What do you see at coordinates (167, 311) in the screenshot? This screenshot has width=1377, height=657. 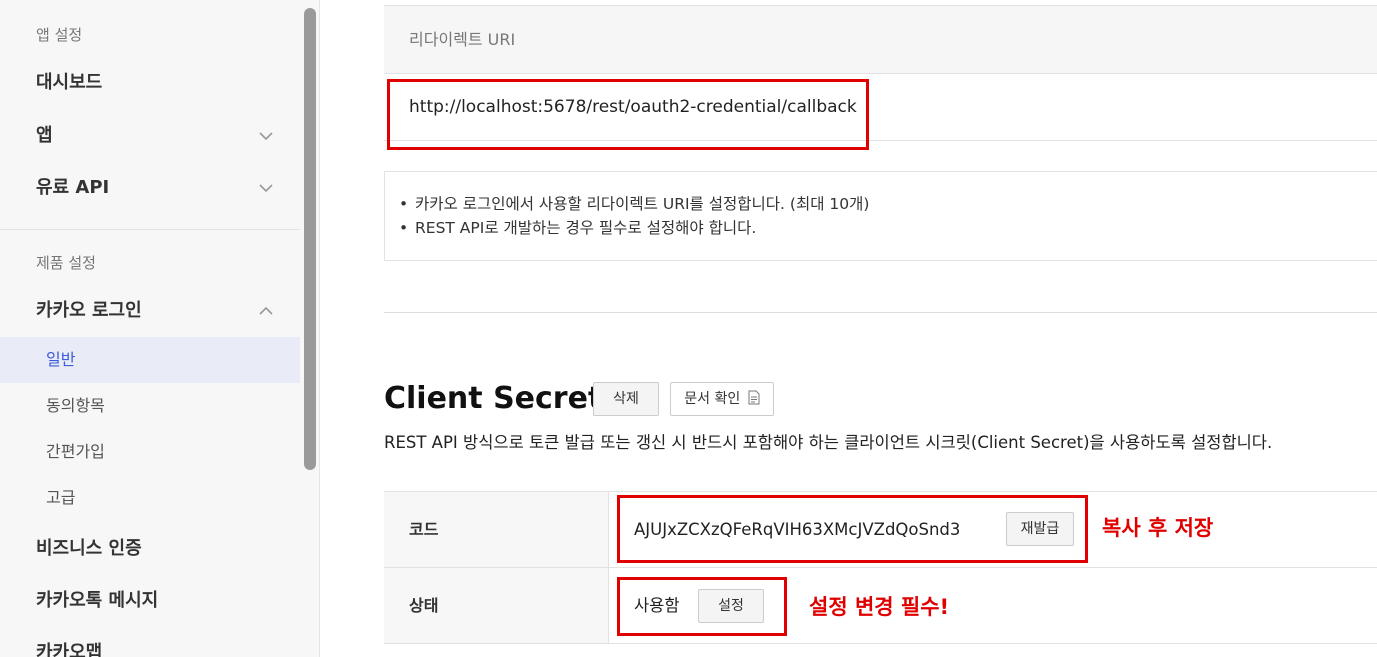 I see `sidebar-item-kakao-login: 카카오 로그인` at bounding box center [167, 311].